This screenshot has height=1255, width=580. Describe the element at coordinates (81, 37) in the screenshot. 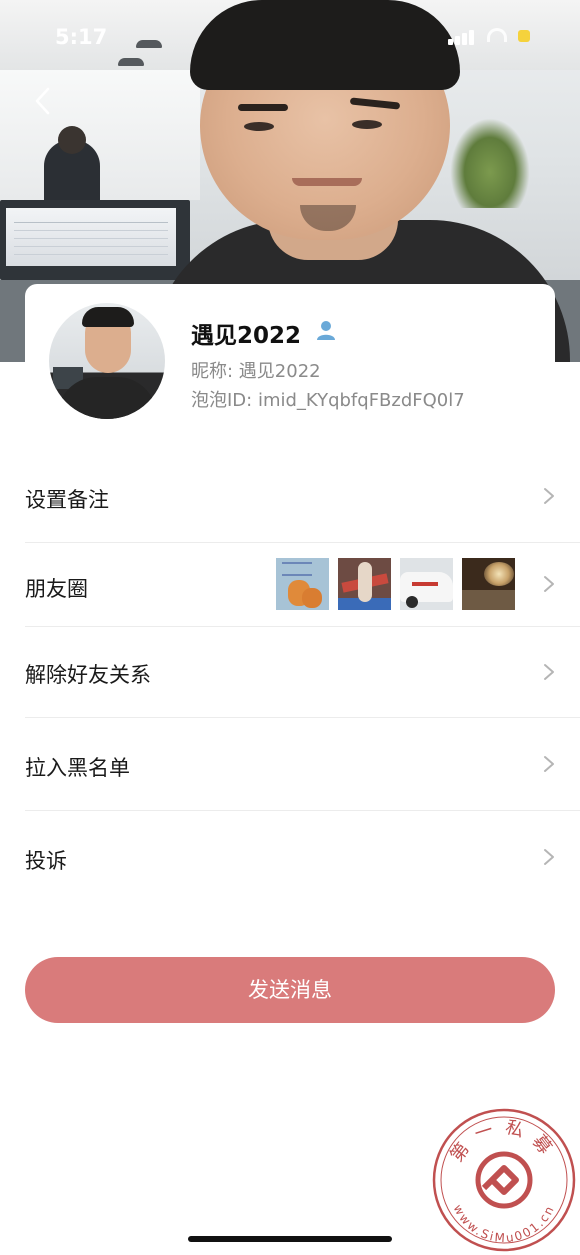

I see `status-time: 5:17` at that location.